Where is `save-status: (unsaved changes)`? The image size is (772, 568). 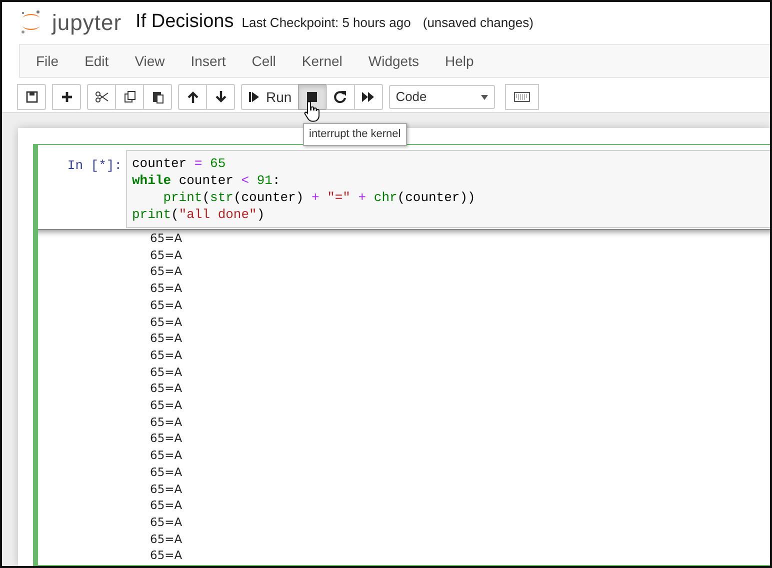 save-status: (unsaved changes) is located at coordinates (478, 23).